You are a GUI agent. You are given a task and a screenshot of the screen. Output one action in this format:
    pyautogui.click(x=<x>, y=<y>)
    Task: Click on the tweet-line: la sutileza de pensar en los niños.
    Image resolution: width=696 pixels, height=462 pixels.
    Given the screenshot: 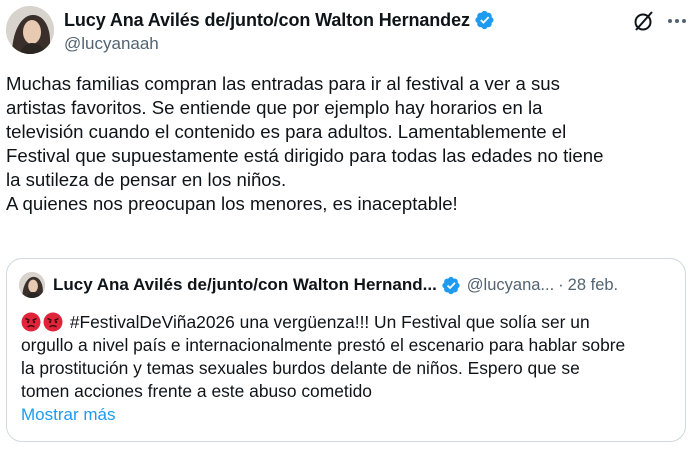 What is the action you would take?
    pyautogui.click(x=146, y=179)
    